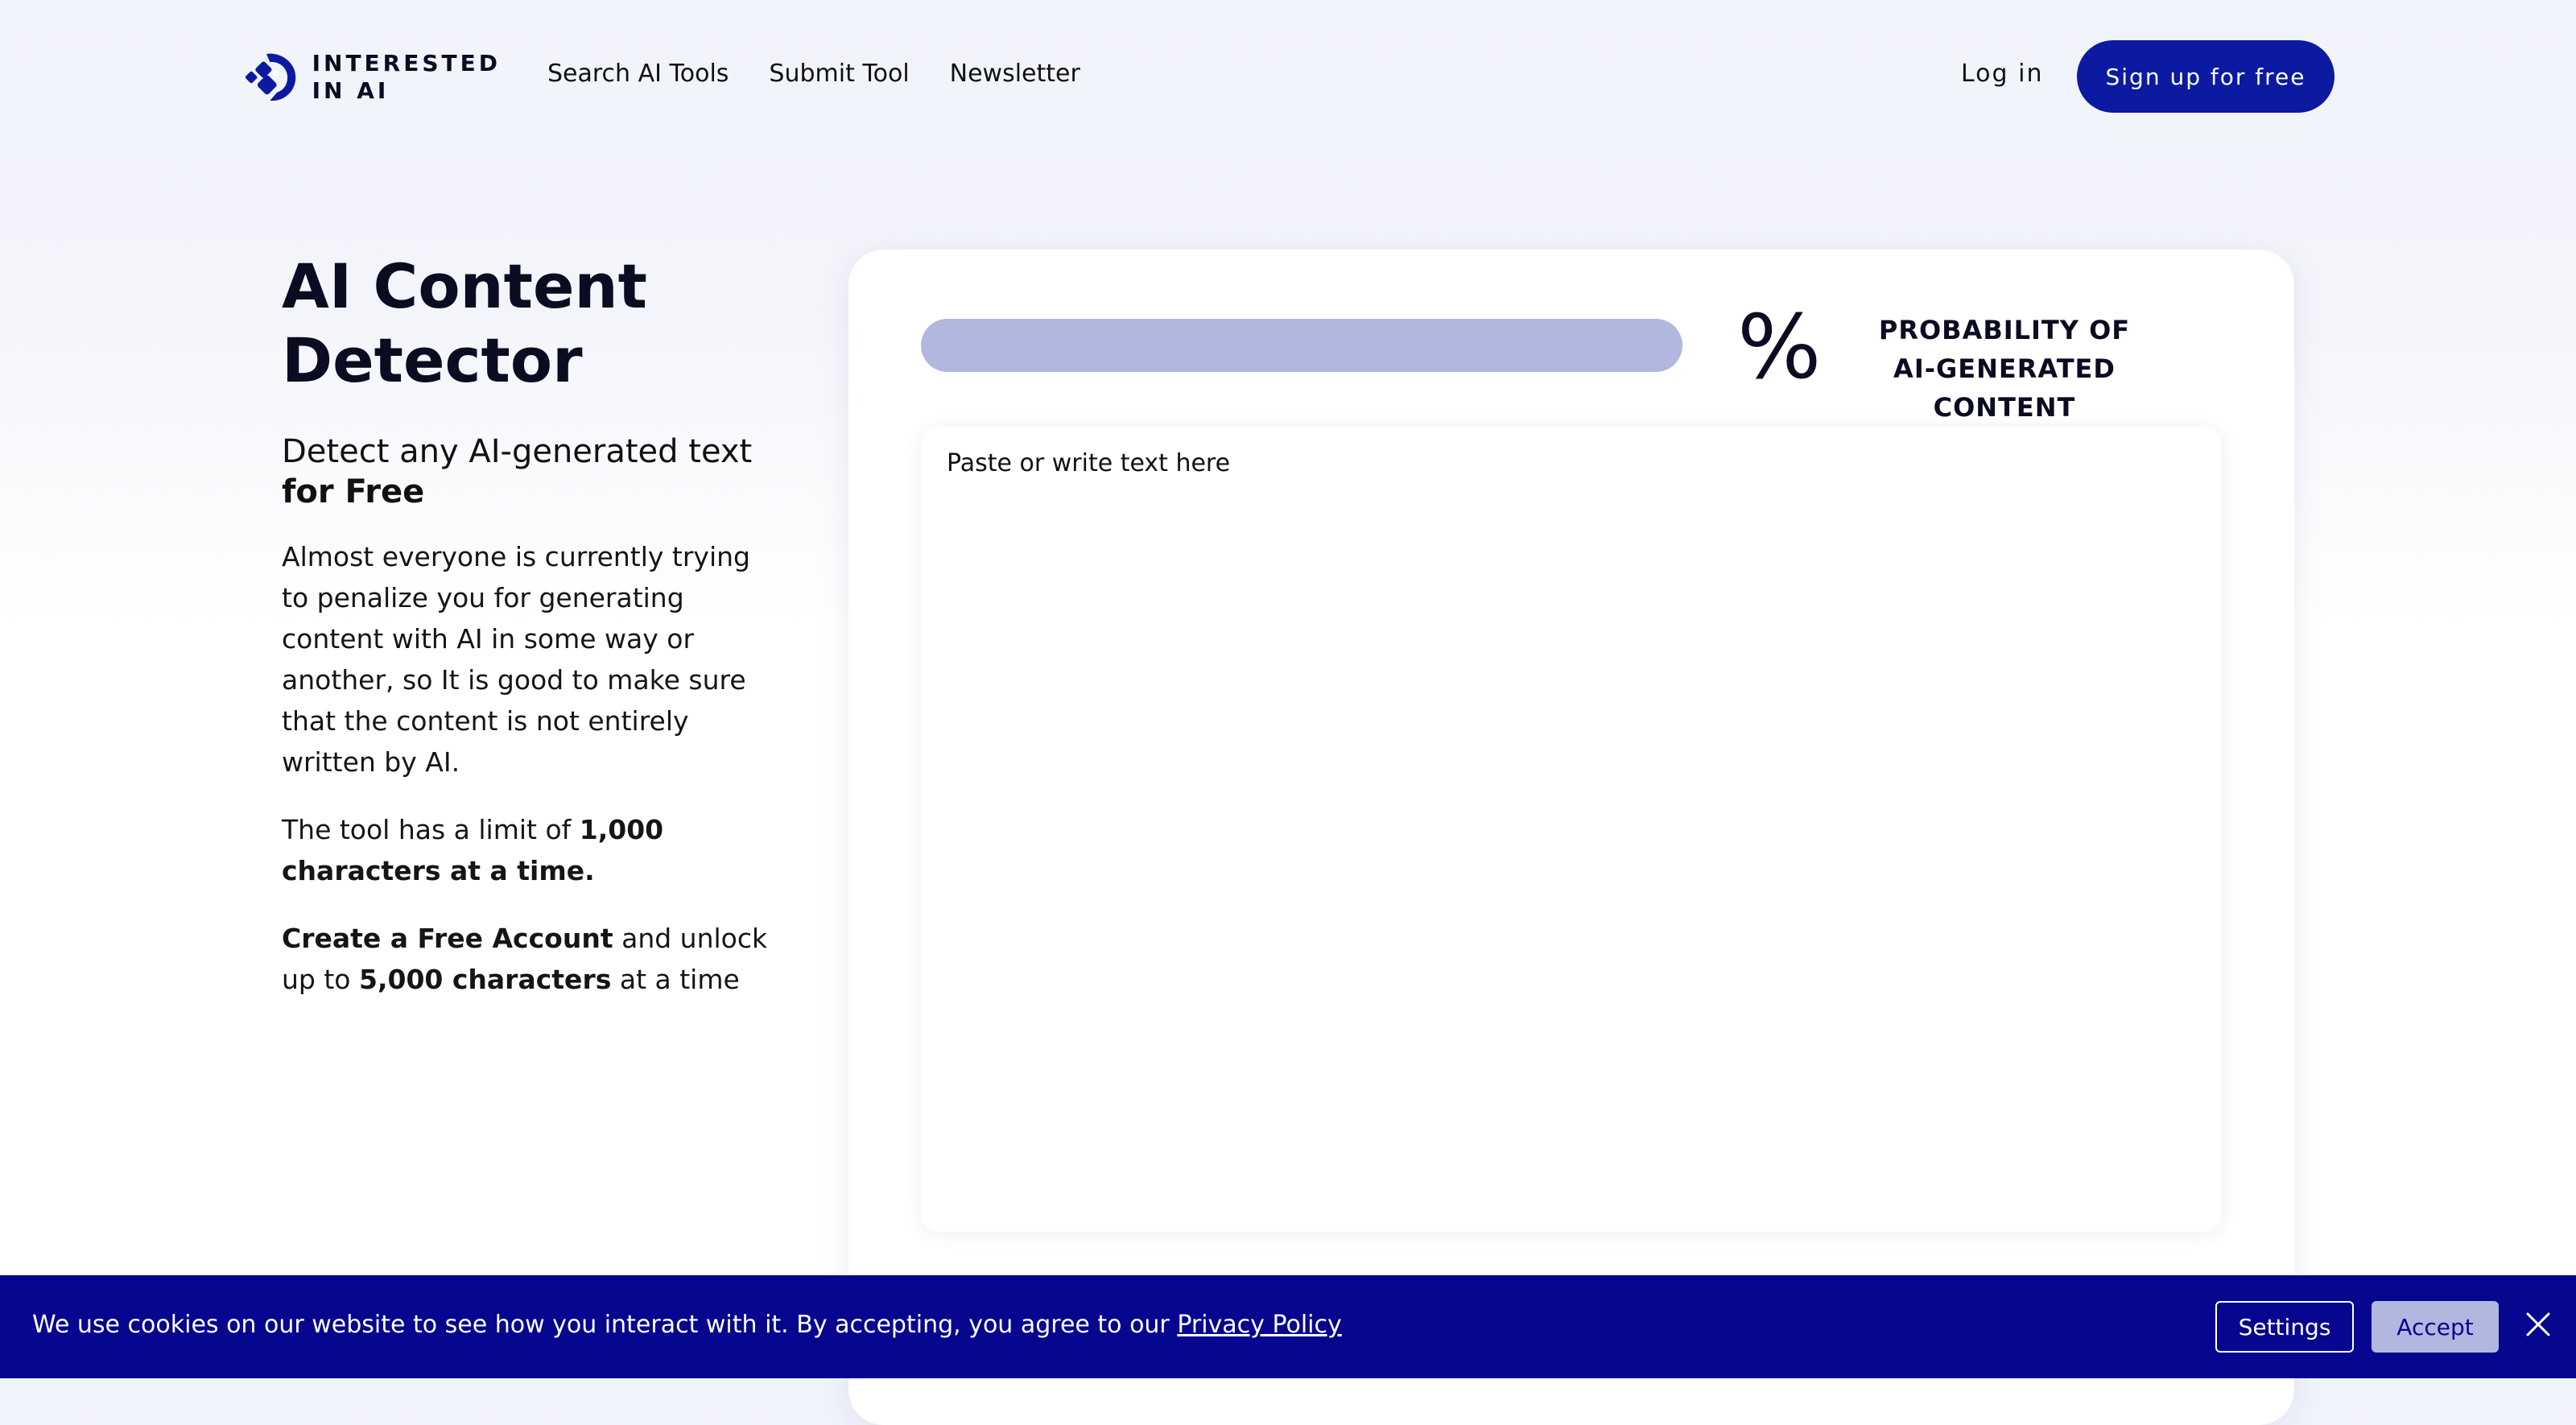  I want to click on probability-label-line-2: AI-GENERATED CONTENT, so click(2004, 388).